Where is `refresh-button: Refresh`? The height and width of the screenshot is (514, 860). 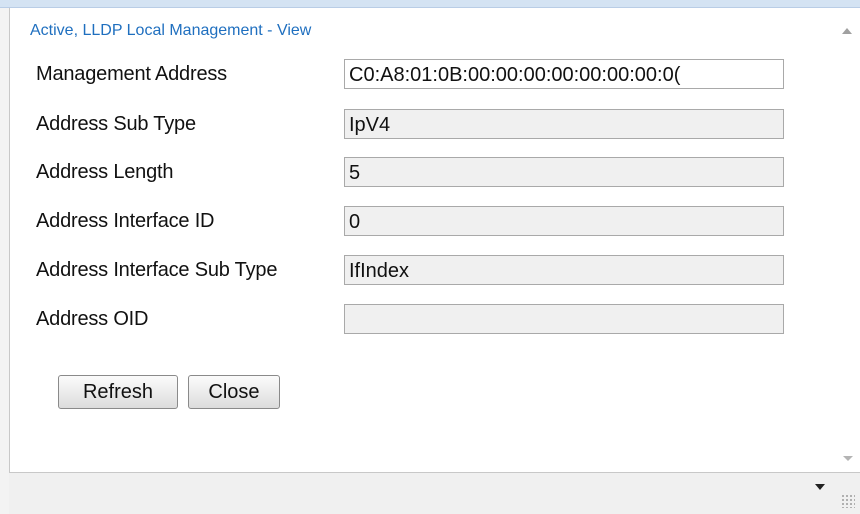 refresh-button: Refresh is located at coordinates (118, 392).